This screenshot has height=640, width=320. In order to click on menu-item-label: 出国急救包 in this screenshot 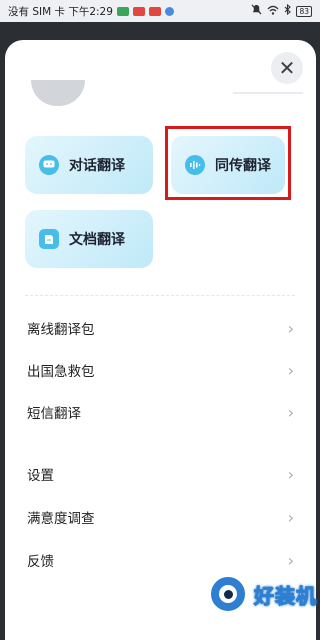, I will do `click(61, 372)`.